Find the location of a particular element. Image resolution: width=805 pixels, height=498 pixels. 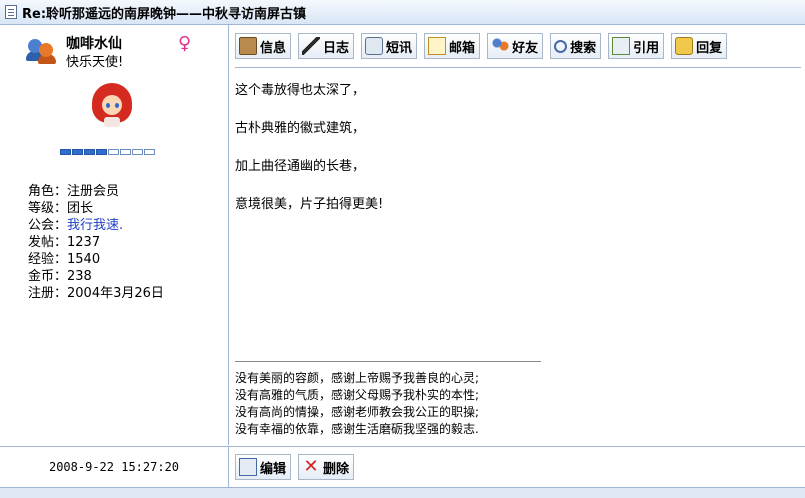

signature-line: 没有高尚的情操，感谢老师教会我公正的职操; is located at coordinates (357, 412).